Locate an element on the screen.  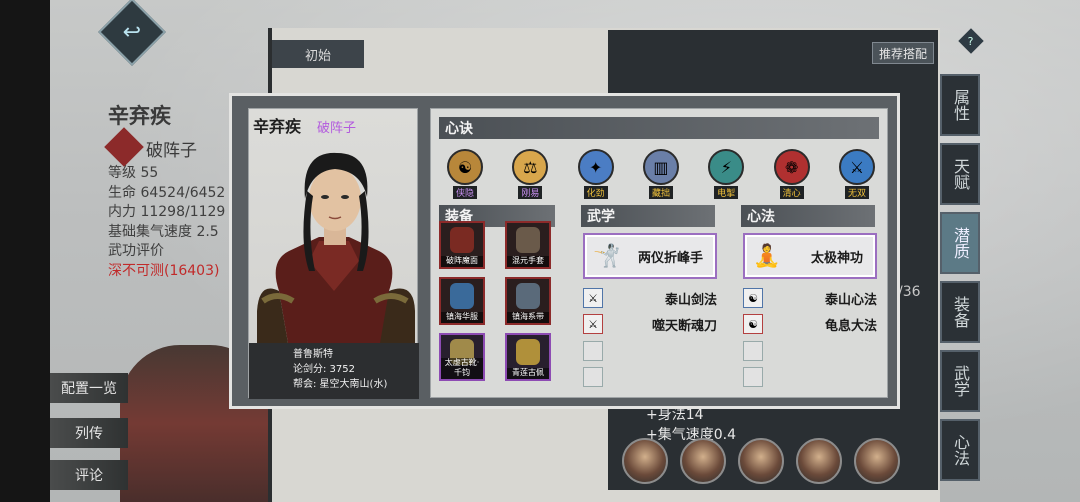
character-portrait is located at coordinates (336, 250).